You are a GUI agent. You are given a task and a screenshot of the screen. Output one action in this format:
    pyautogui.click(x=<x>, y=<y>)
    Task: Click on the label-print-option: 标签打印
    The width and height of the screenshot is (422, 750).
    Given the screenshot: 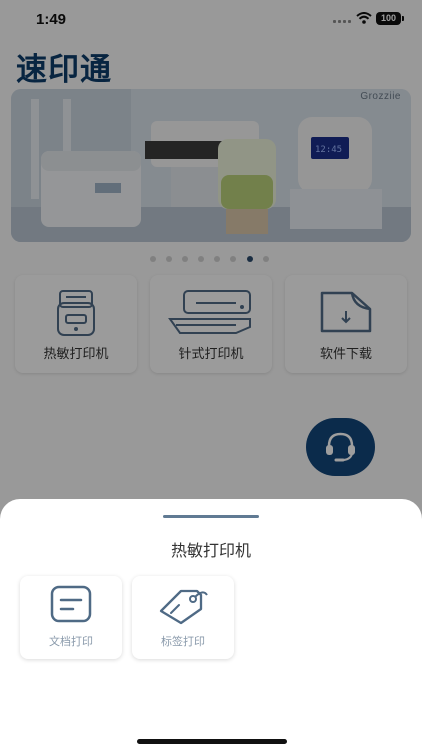 What is the action you would take?
    pyautogui.click(x=183, y=617)
    